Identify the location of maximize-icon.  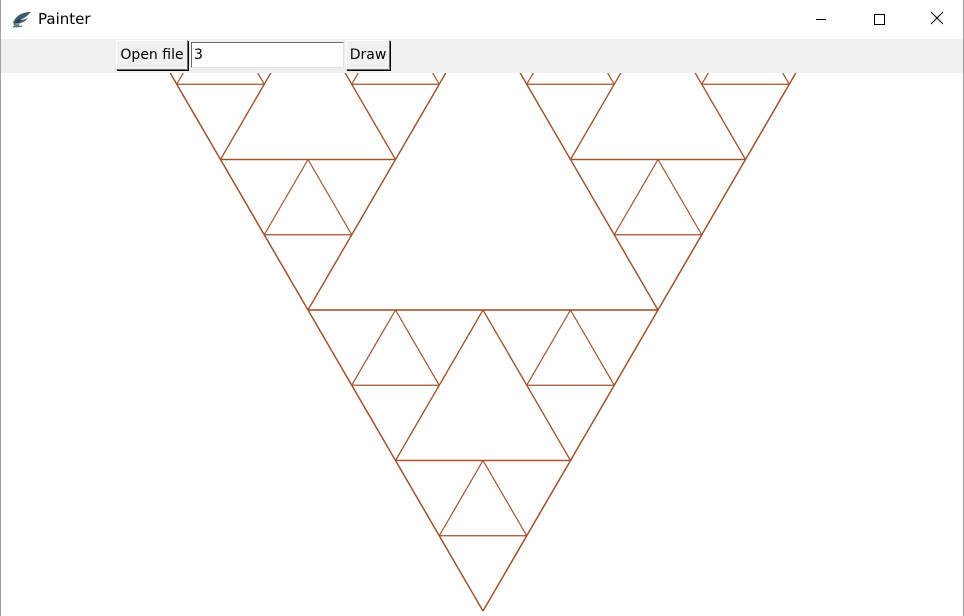
(879, 19).